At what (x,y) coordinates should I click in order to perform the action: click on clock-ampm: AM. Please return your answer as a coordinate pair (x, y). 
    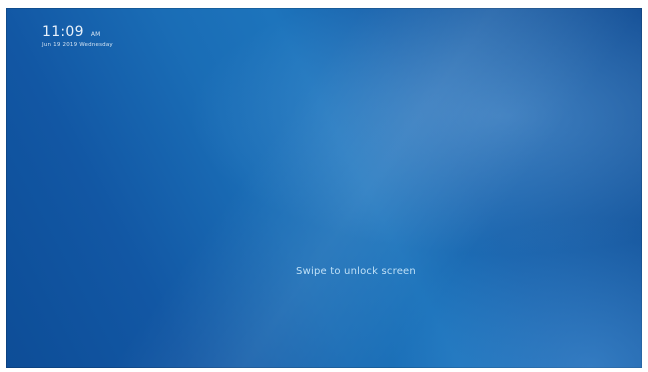
    Looking at the image, I should click on (95, 34).